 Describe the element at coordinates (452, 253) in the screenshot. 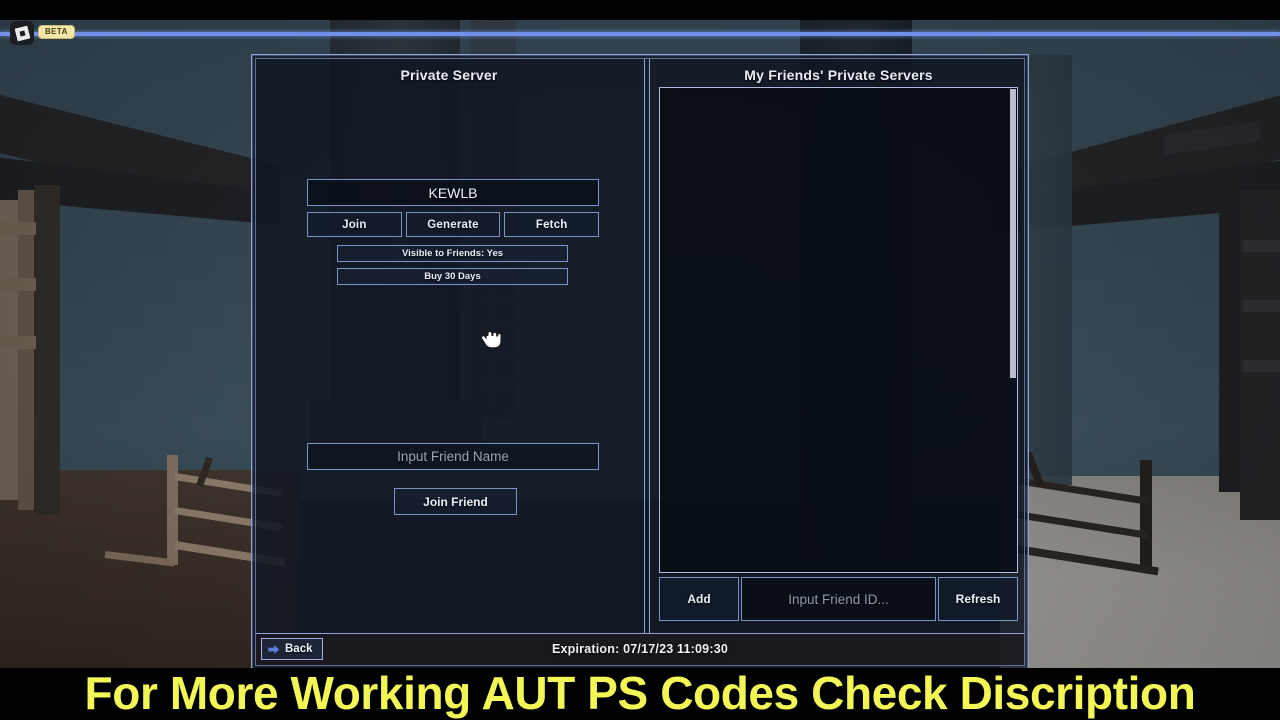

I see `visible-to-friends-toggle: Visible to Friends: Yes` at that location.